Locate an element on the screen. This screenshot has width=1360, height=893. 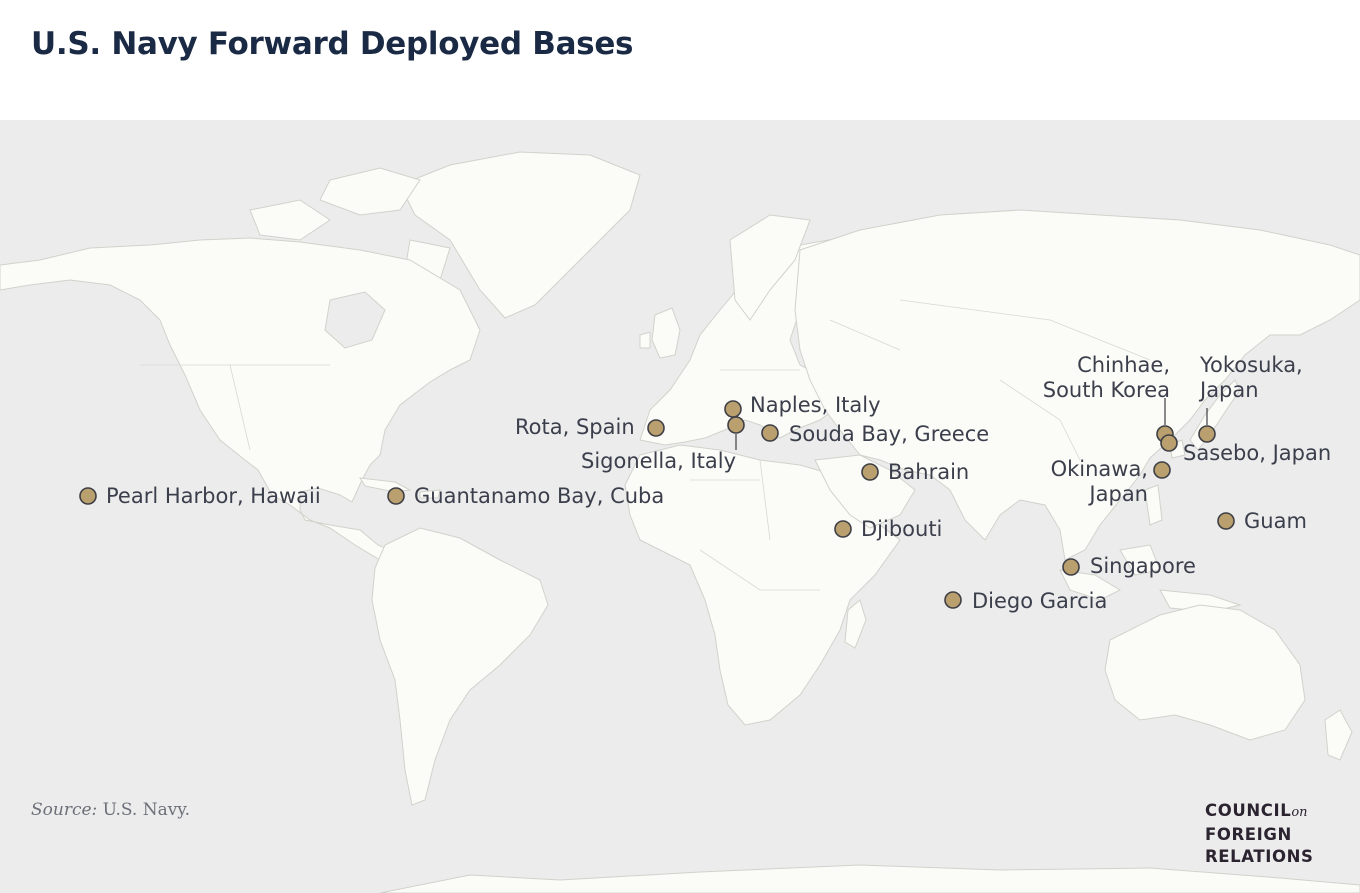
logo-line-2: FOREIGN is located at coordinates (1248, 834).